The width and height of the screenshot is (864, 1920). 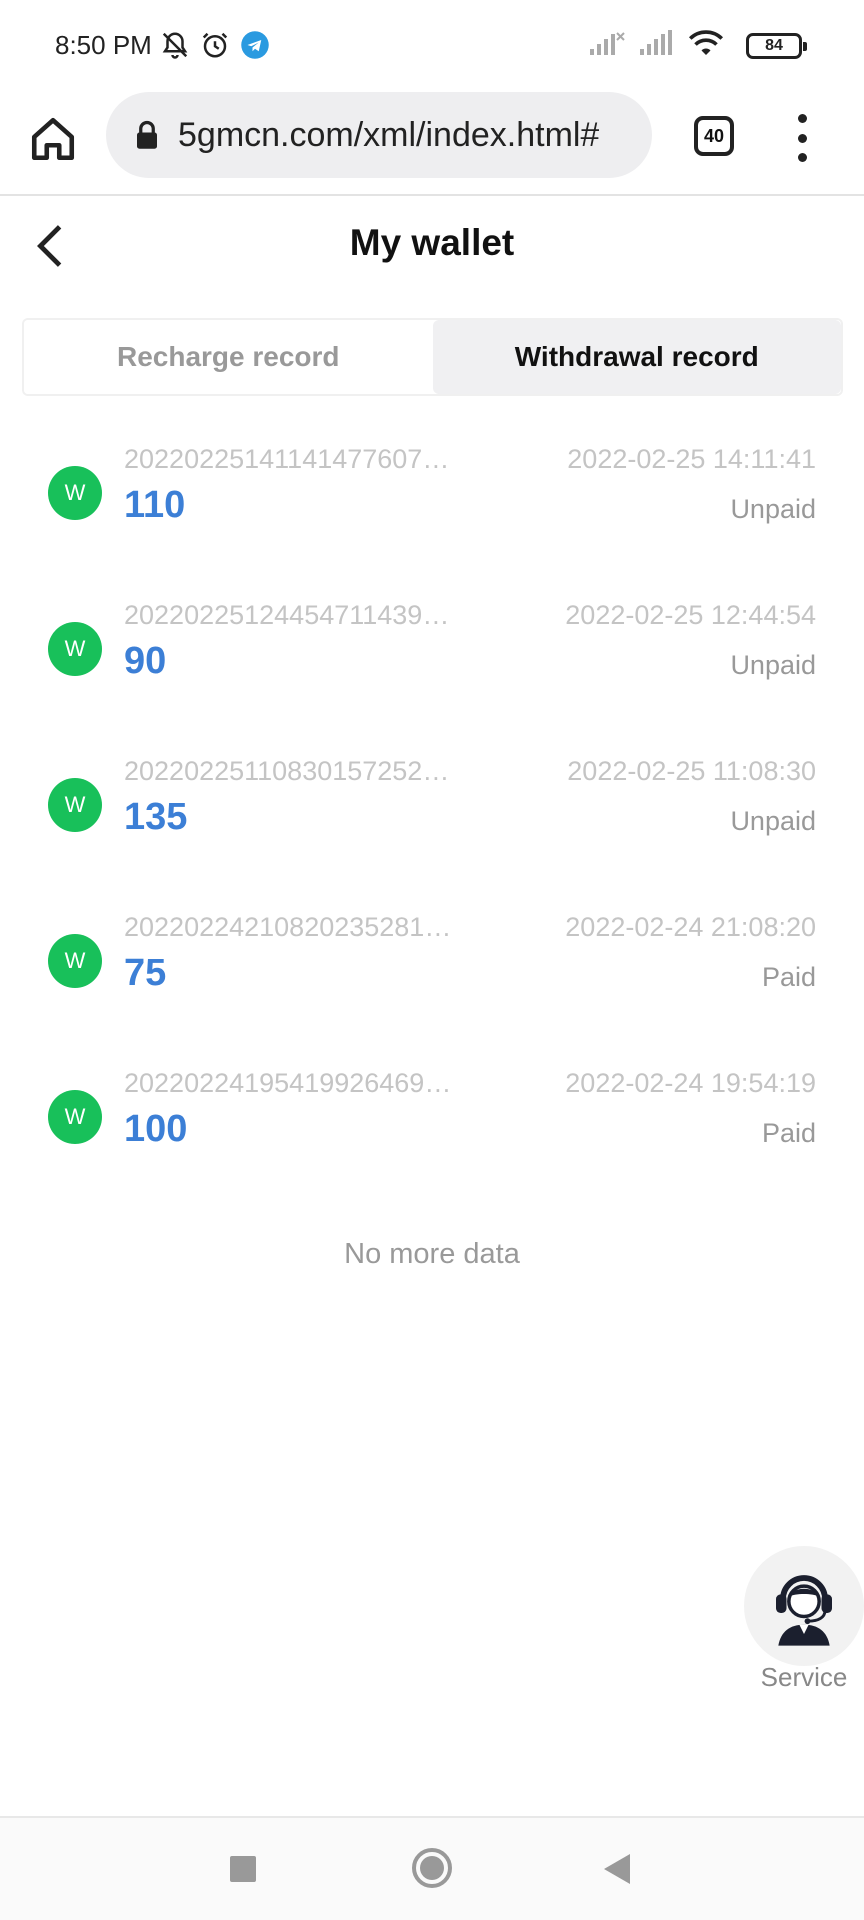 I want to click on page-header: My wallet, so click(x=432, y=246).